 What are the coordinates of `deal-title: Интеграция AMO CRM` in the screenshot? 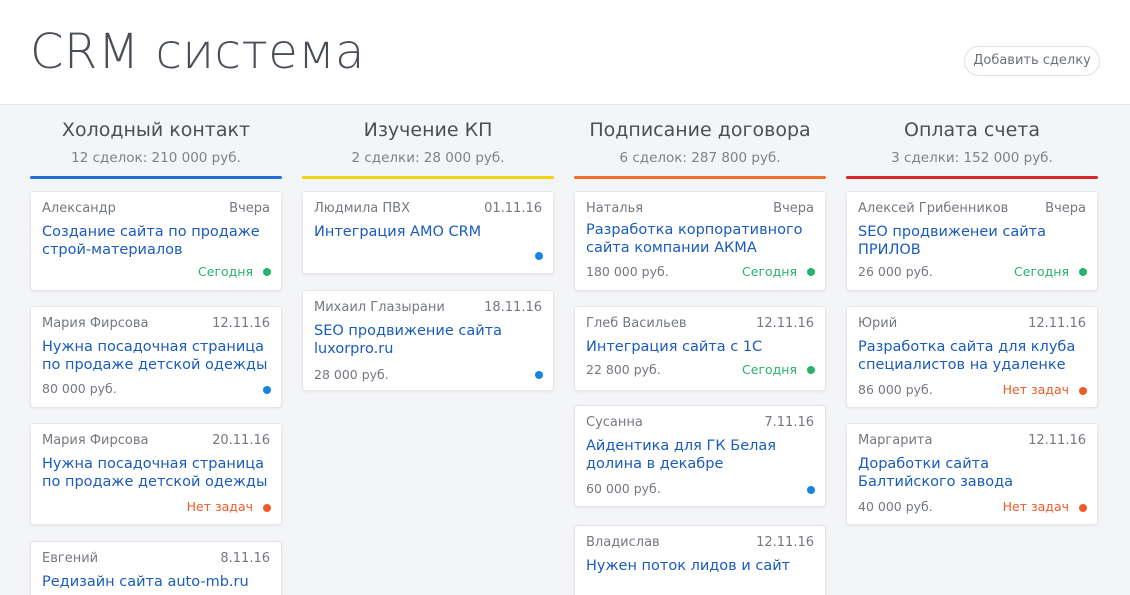 It's located at (428, 232).